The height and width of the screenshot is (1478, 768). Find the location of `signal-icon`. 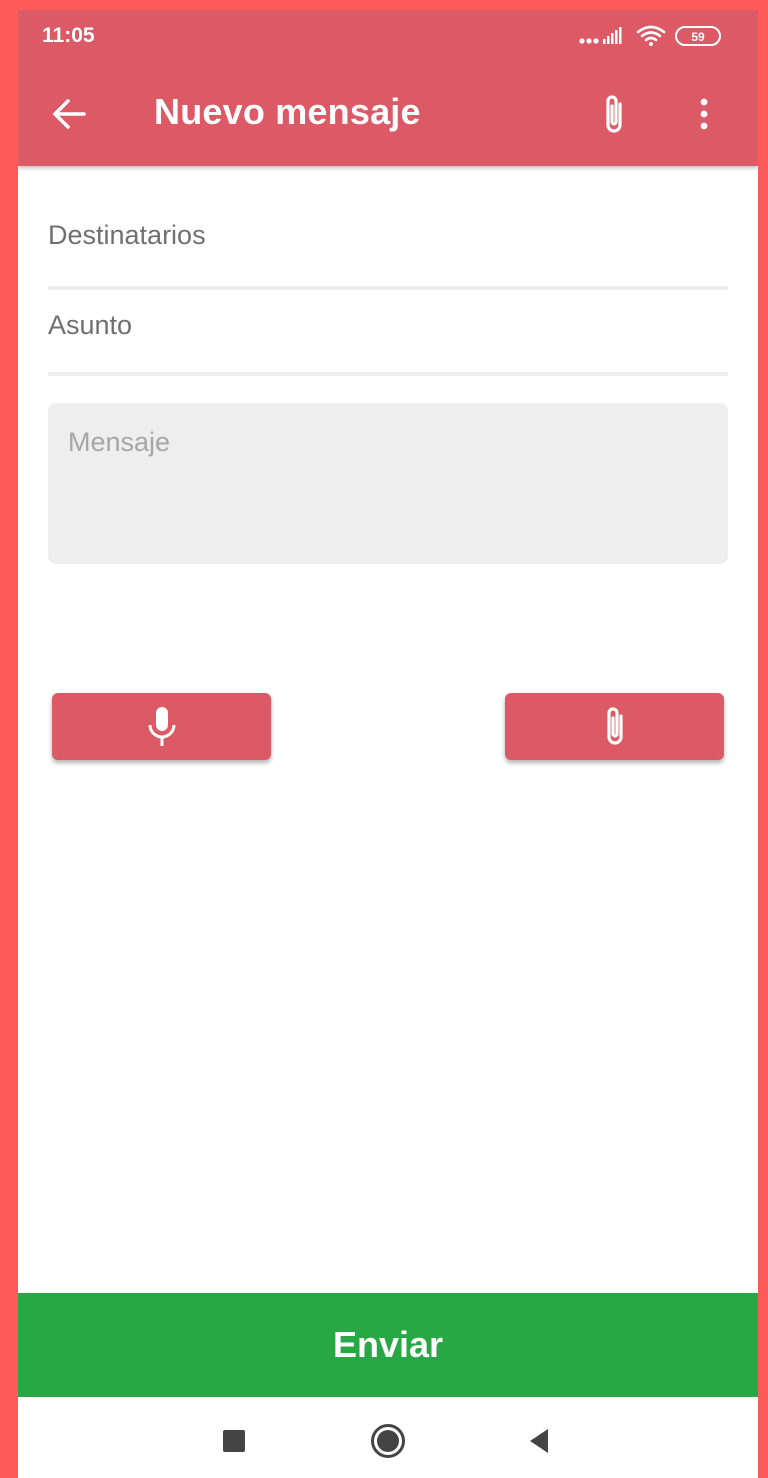

signal-icon is located at coordinates (600, 35).